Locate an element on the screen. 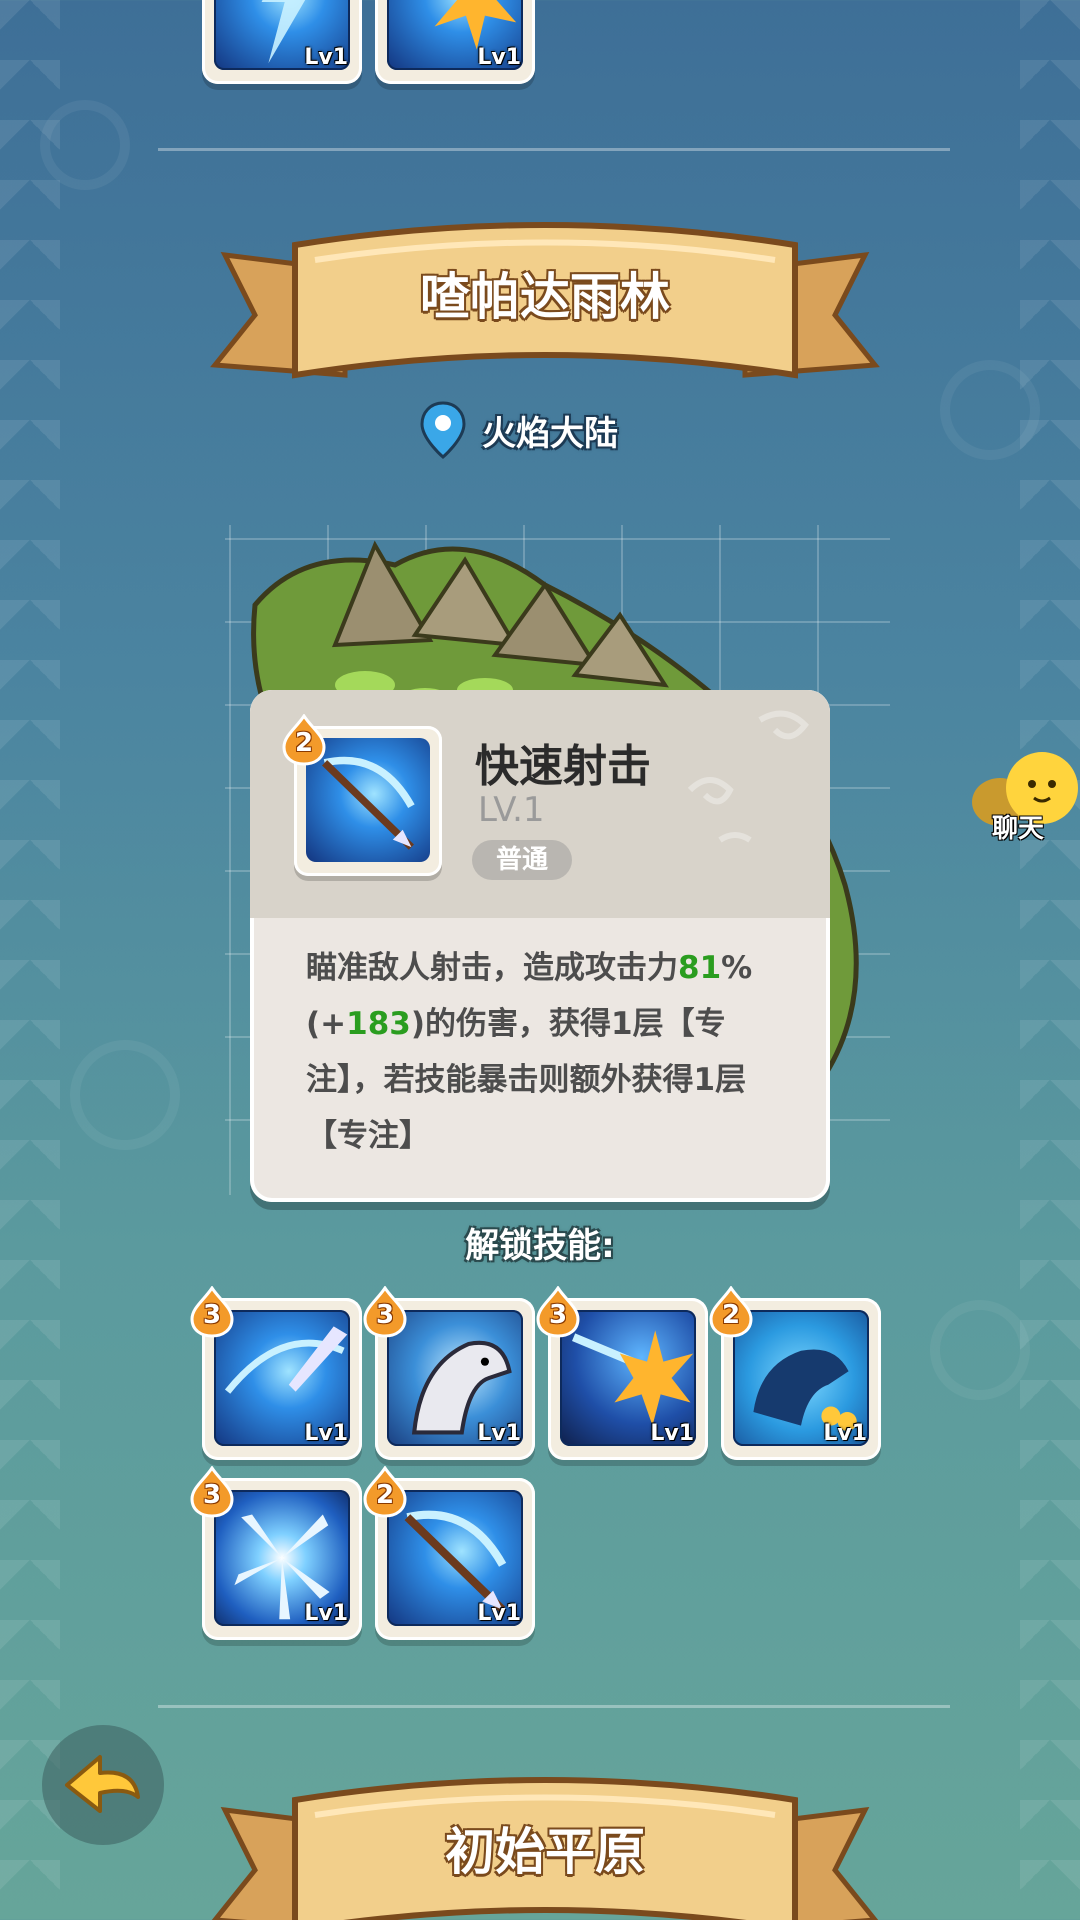  region-banner: 喳帕达雨林 is located at coordinates (545, 310).